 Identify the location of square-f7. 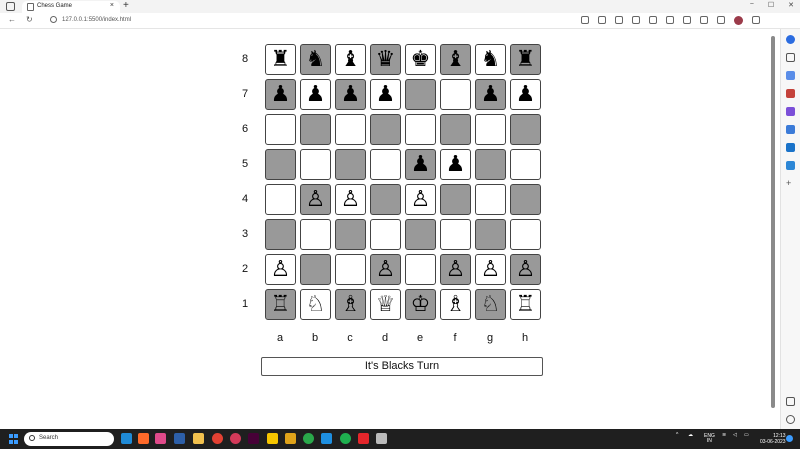
(455, 94).